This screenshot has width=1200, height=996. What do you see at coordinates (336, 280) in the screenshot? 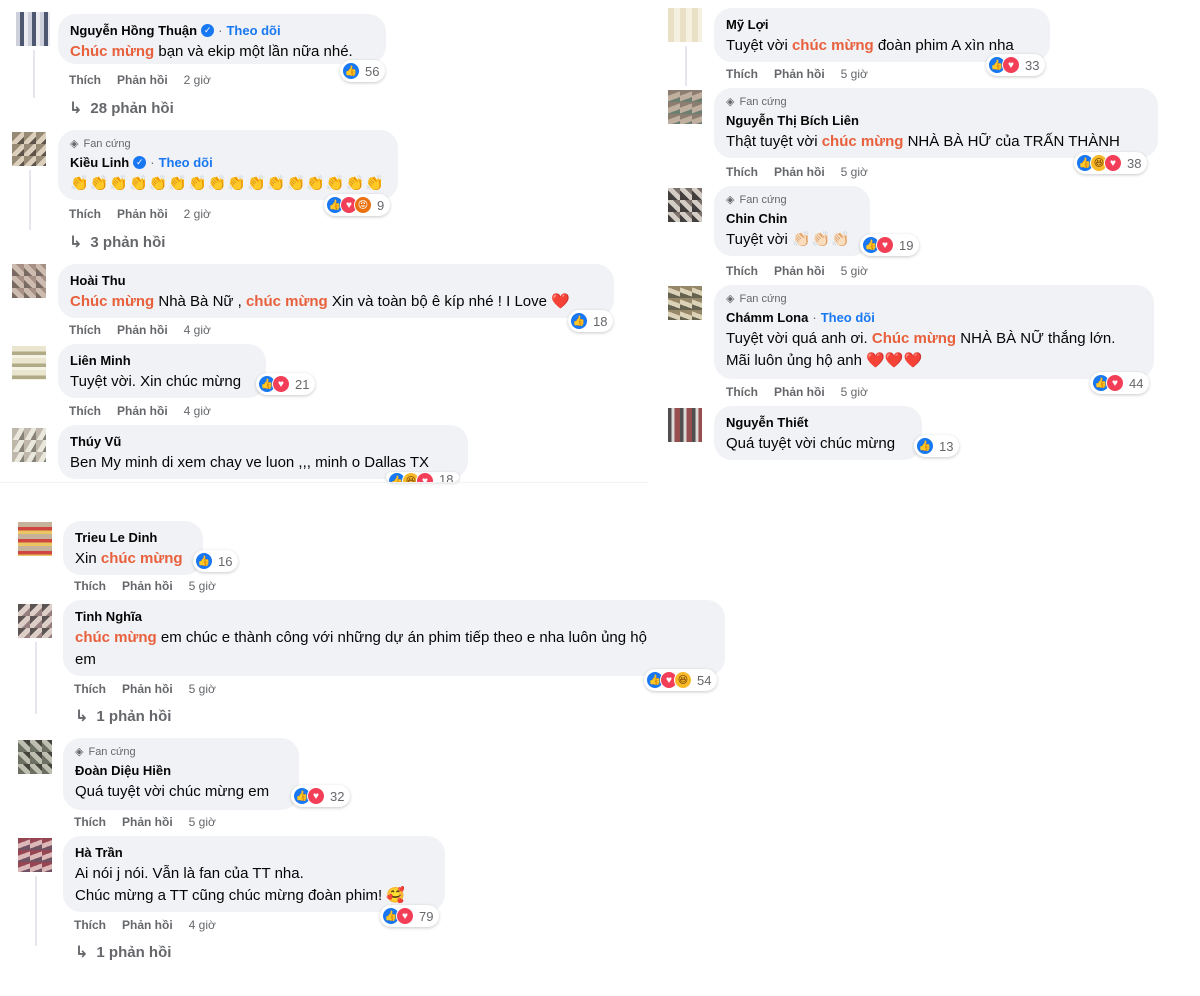
I see `commenter-name: Hoài Thu` at bounding box center [336, 280].